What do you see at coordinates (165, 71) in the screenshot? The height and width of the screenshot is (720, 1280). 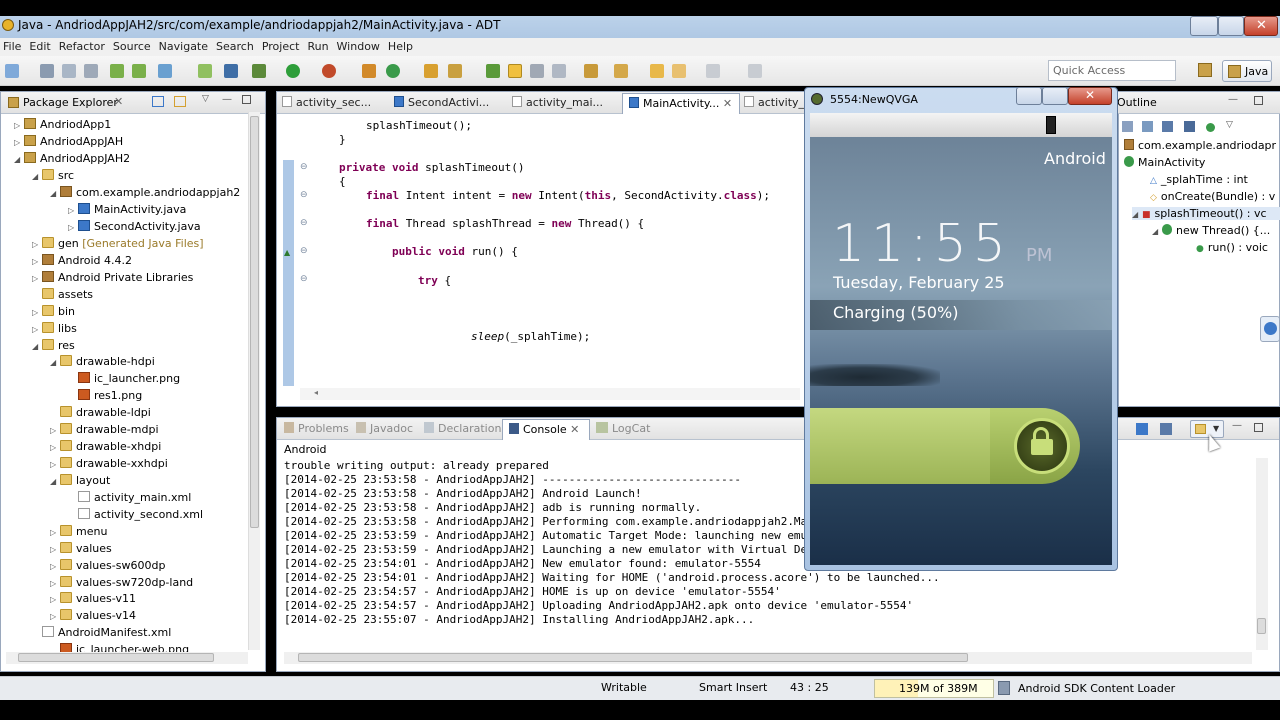 I see `lint-icon` at bounding box center [165, 71].